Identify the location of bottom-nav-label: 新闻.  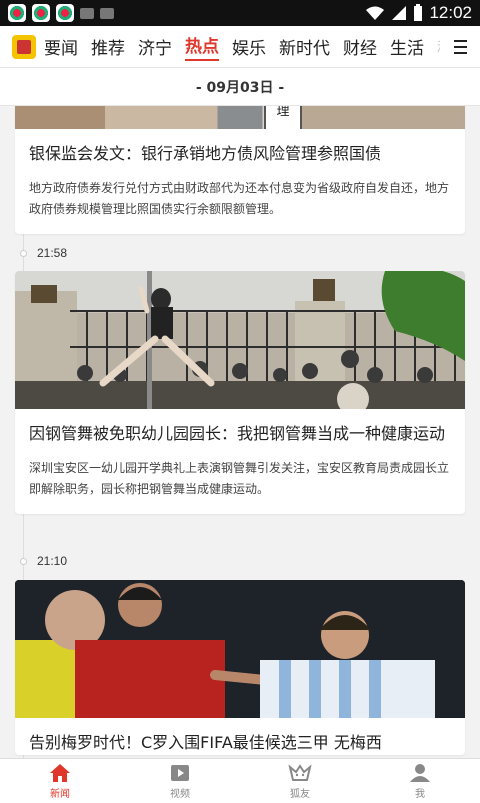
(60, 794).